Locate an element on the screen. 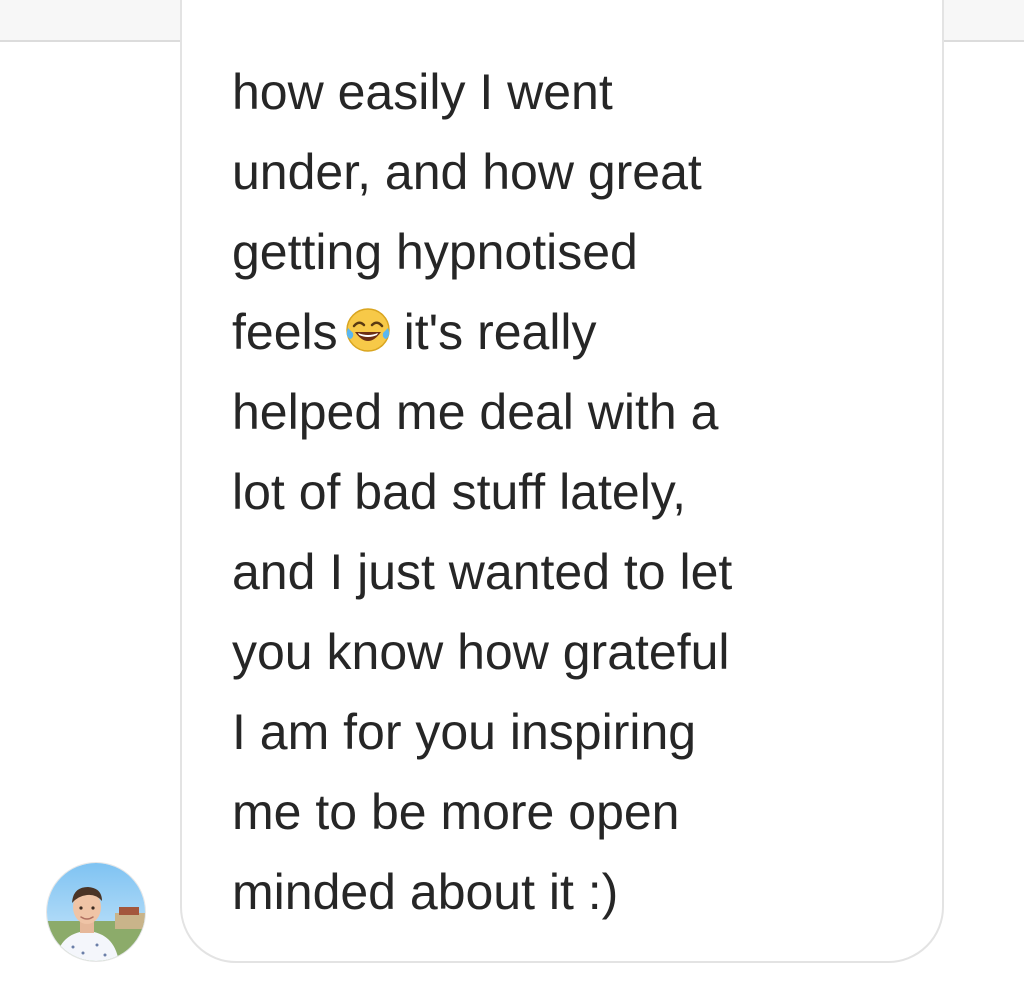 The height and width of the screenshot is (981, 1024). sender-avatar is located at coordinates (96, 912).